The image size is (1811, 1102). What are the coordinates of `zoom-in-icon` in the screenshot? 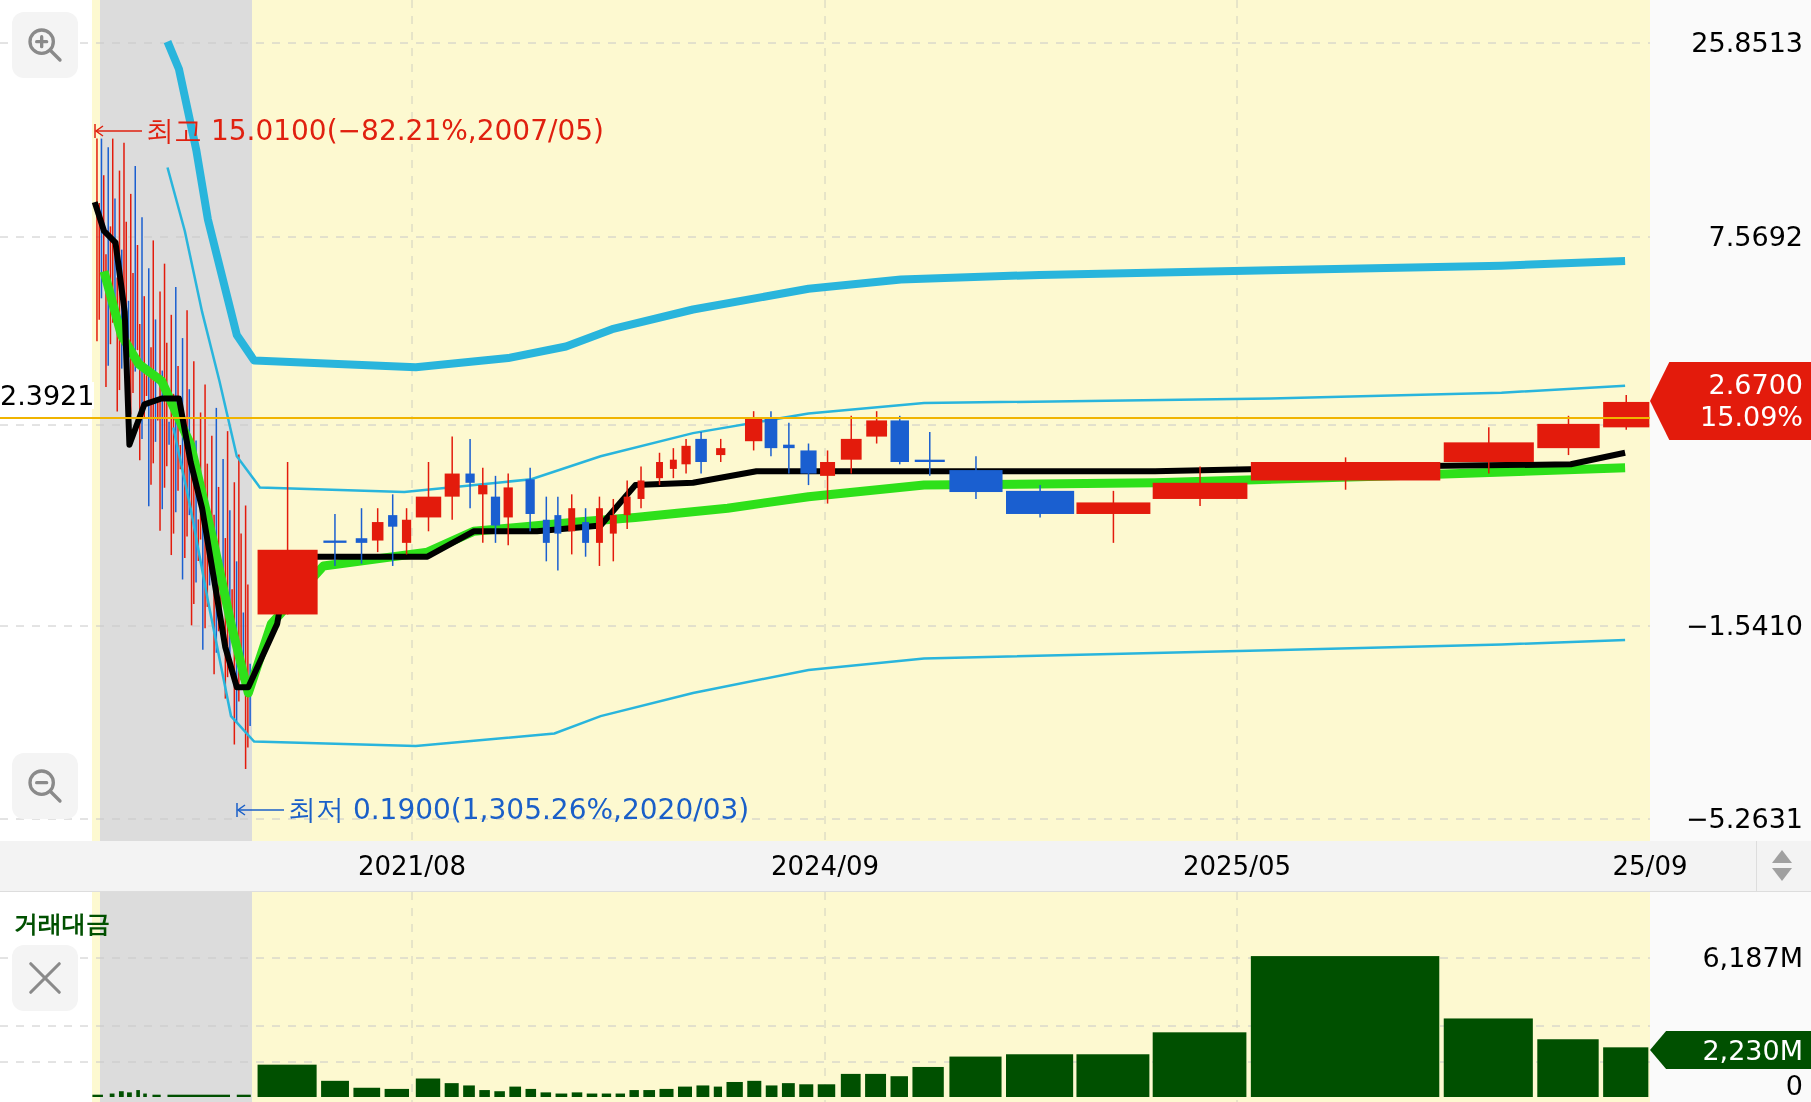 It's located at (45, 45).